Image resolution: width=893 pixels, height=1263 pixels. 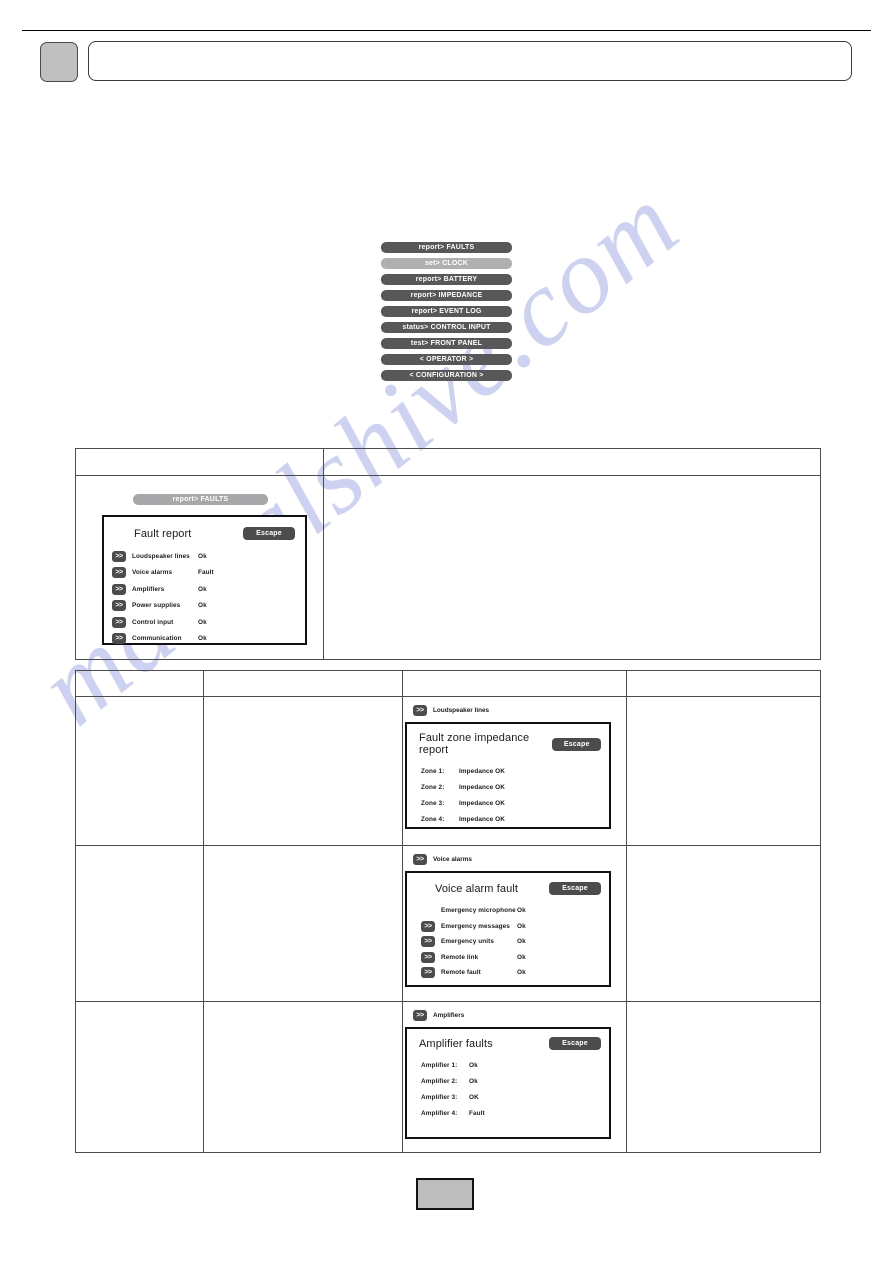 What do you see at coordinates (452, 859) in the screenshot?
I see `voice-alarm-report-caption: Voice alarms` at bounding box center [452, 859].